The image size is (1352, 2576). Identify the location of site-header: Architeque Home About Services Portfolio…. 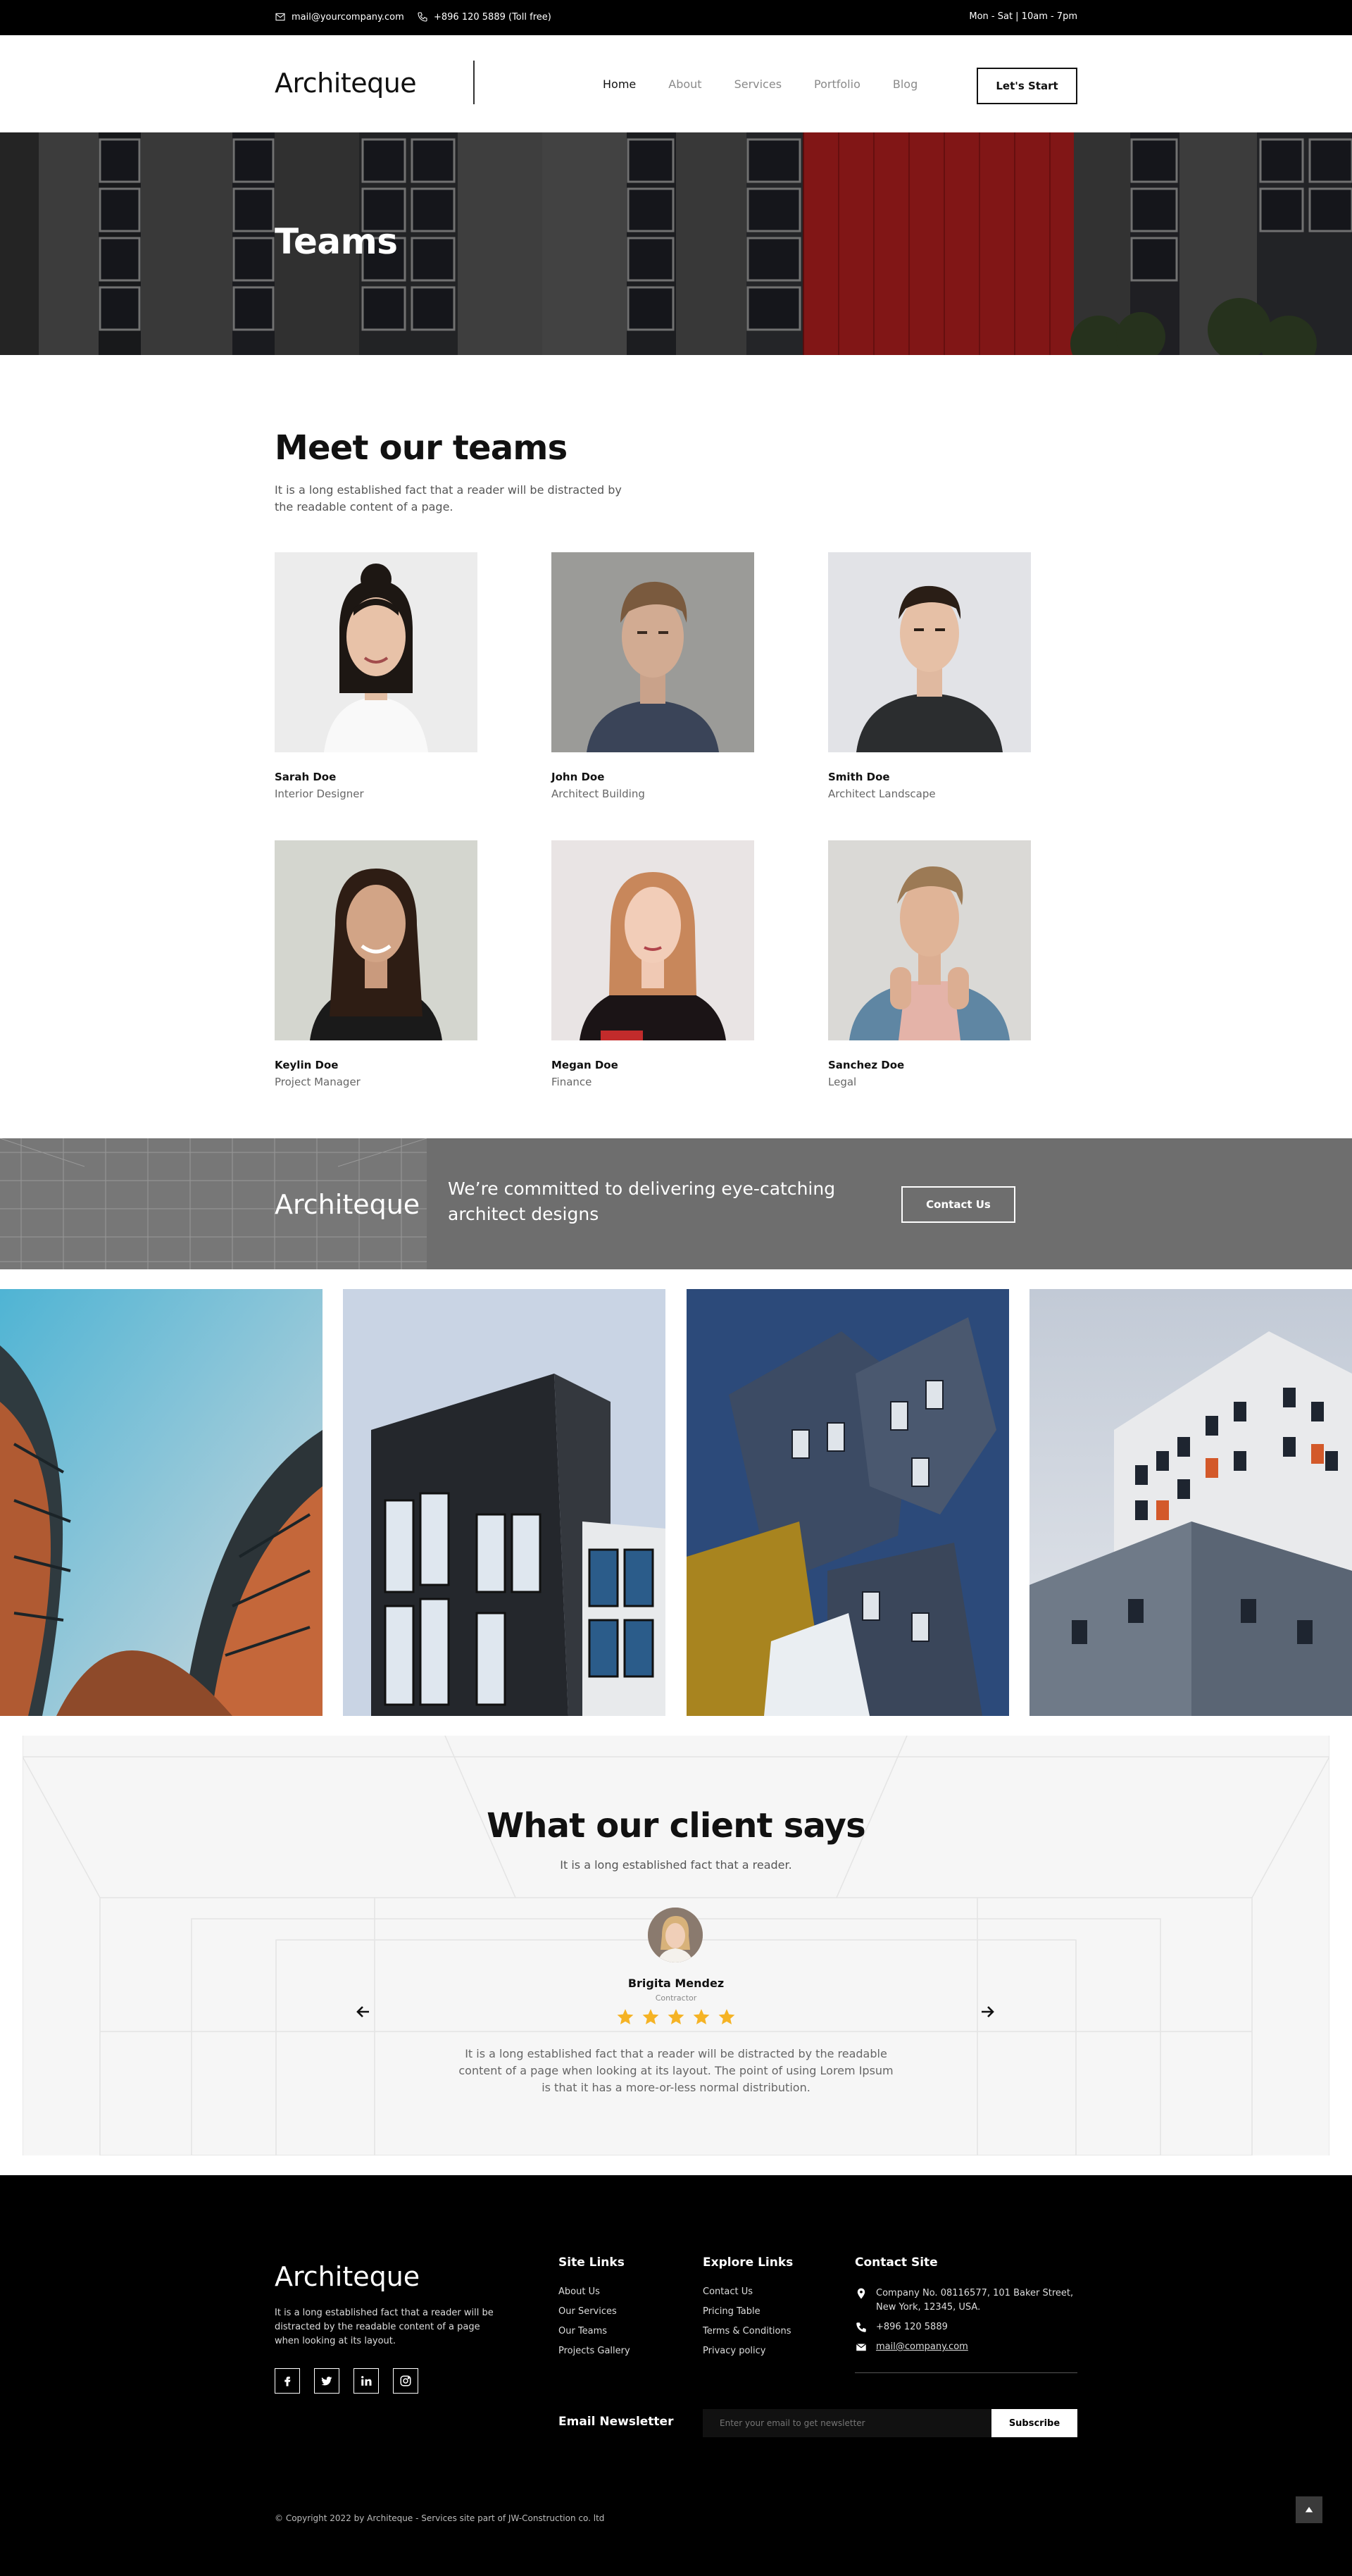
(676, 83).